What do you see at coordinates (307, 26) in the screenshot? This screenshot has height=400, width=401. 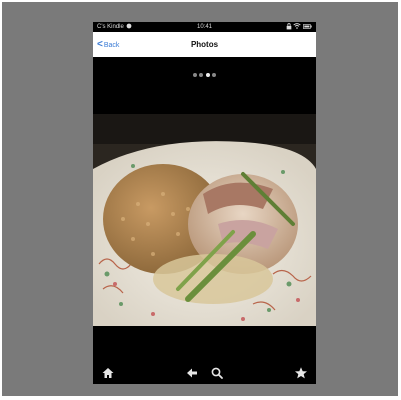 I see `battery-icon` at bounding box center [307, 26].